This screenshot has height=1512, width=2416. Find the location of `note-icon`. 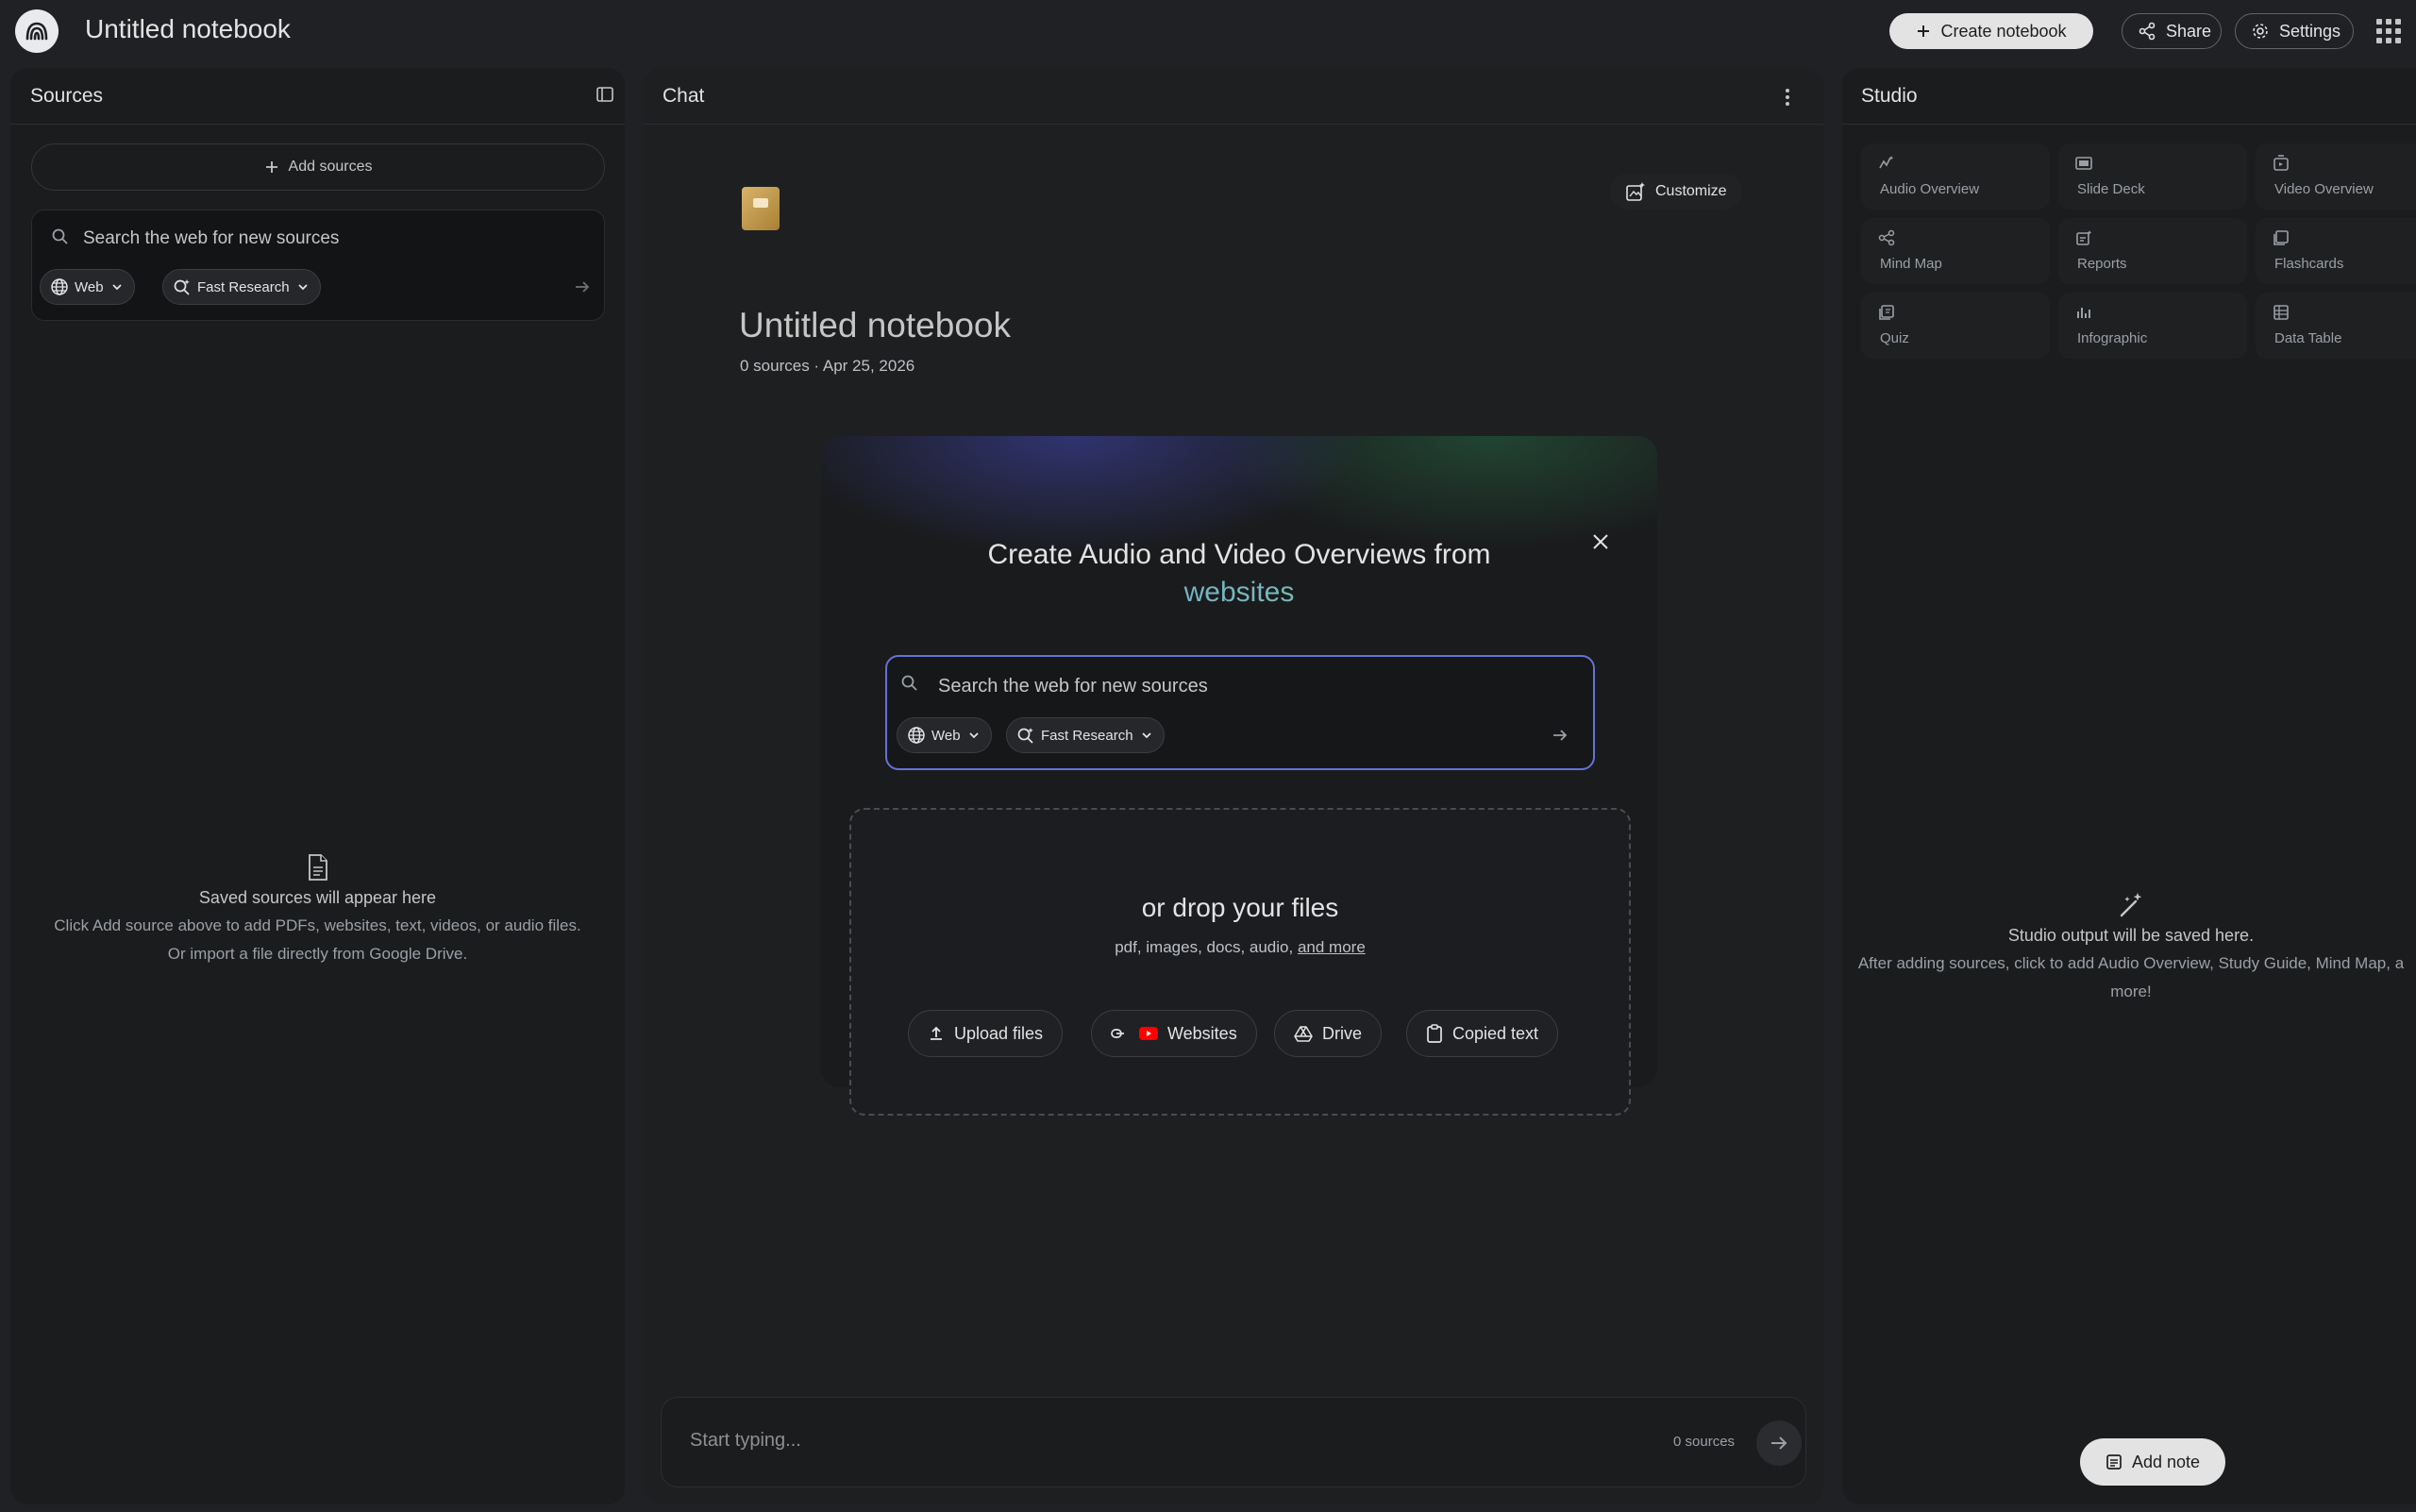

note-icon is located at coordinates (2114, 1461).